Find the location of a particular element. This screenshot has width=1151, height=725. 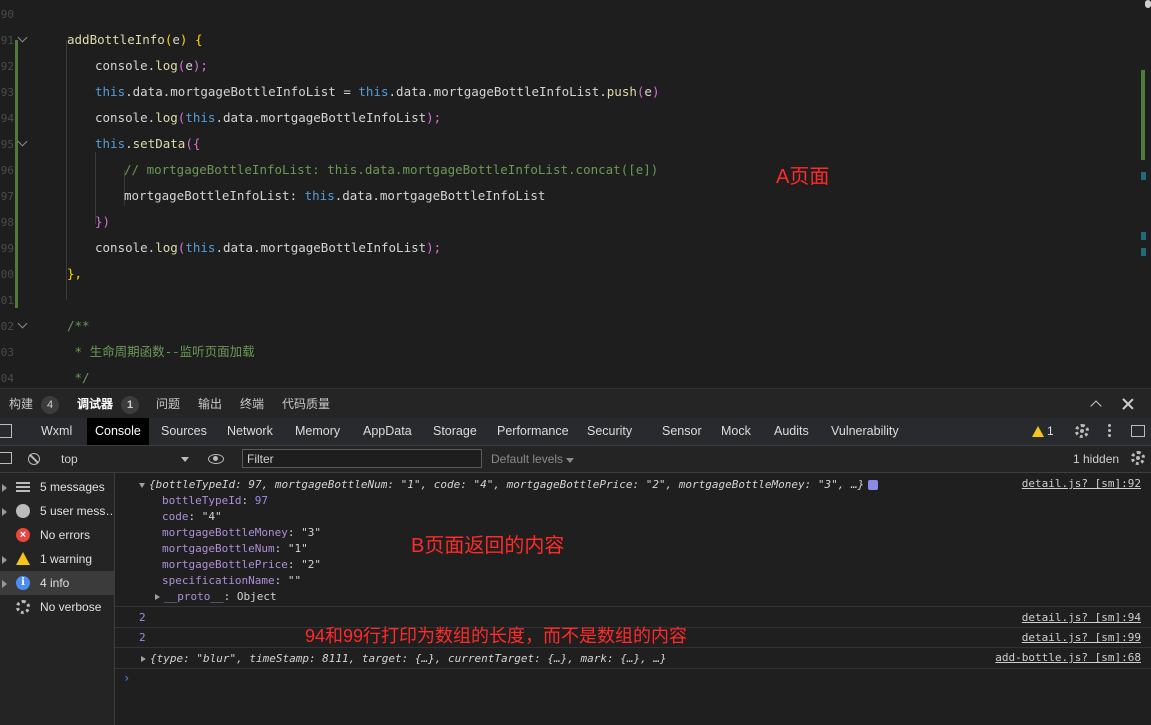

filter-input: Filter is located at coordinates (362, 458).